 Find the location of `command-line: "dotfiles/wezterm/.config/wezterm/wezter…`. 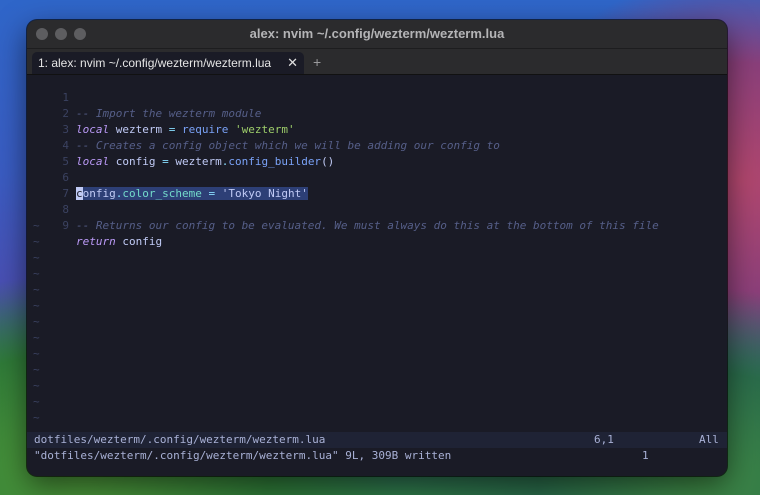

command-line: "dotfiles/wezterm/.config/wezterm/wezter… is located at coordinates (377, 456).